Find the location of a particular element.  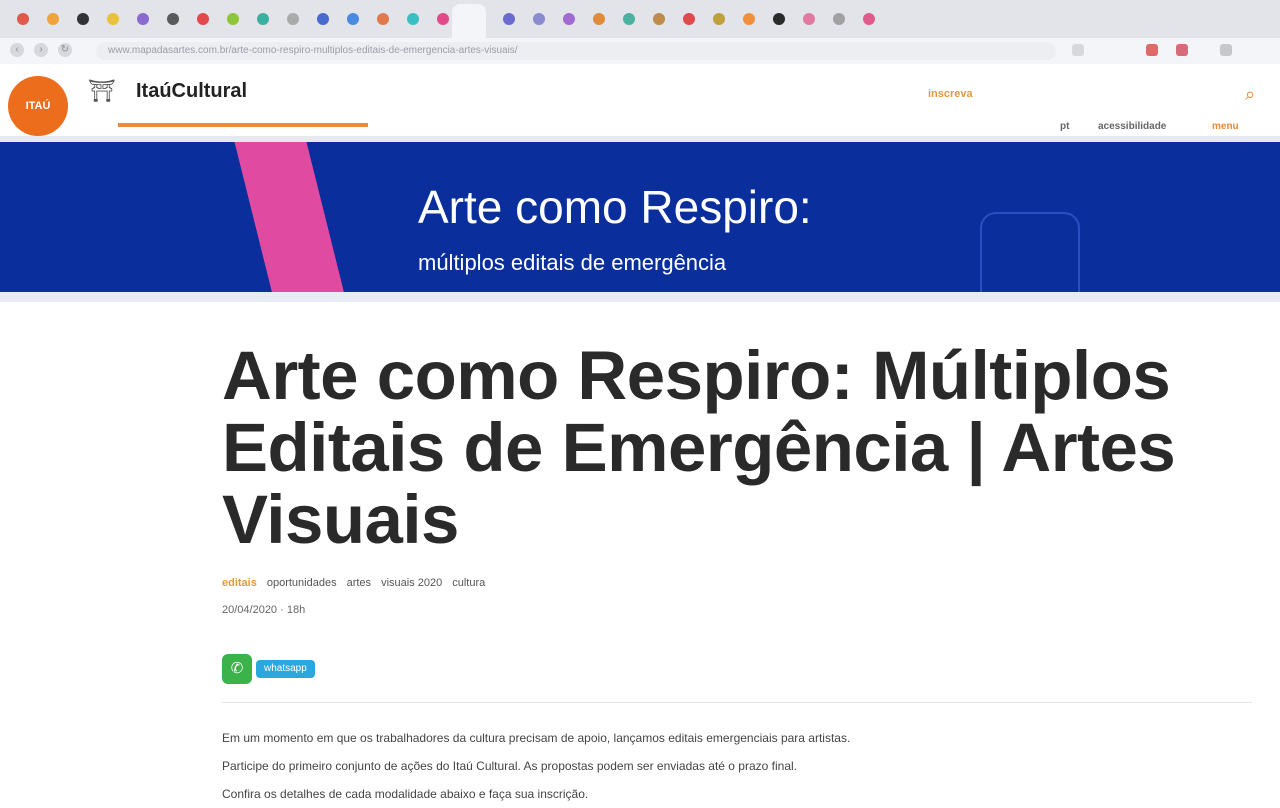

browser-tab-bar is located at coordinates (640, 19).